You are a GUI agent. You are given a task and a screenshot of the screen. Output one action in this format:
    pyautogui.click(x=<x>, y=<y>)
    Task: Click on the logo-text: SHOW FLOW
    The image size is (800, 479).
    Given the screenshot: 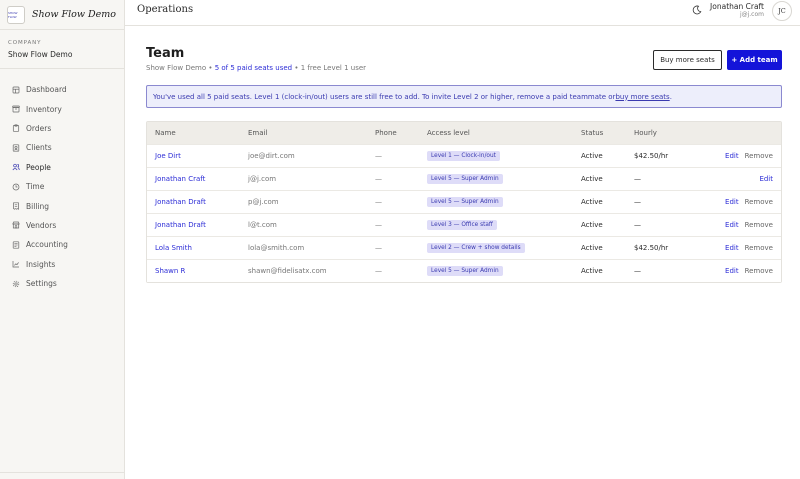 What is the action you would take?
    pyautogui.click(x=13, y=14)
    